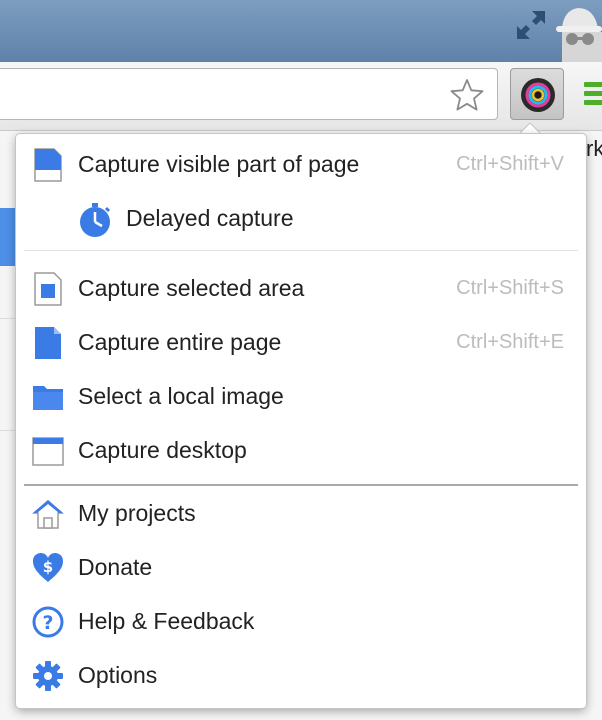  What do you see at coordinates (137, 513) in the screenshot?
I see `menu-item-label: My projects` at bounding box center [137, 513].